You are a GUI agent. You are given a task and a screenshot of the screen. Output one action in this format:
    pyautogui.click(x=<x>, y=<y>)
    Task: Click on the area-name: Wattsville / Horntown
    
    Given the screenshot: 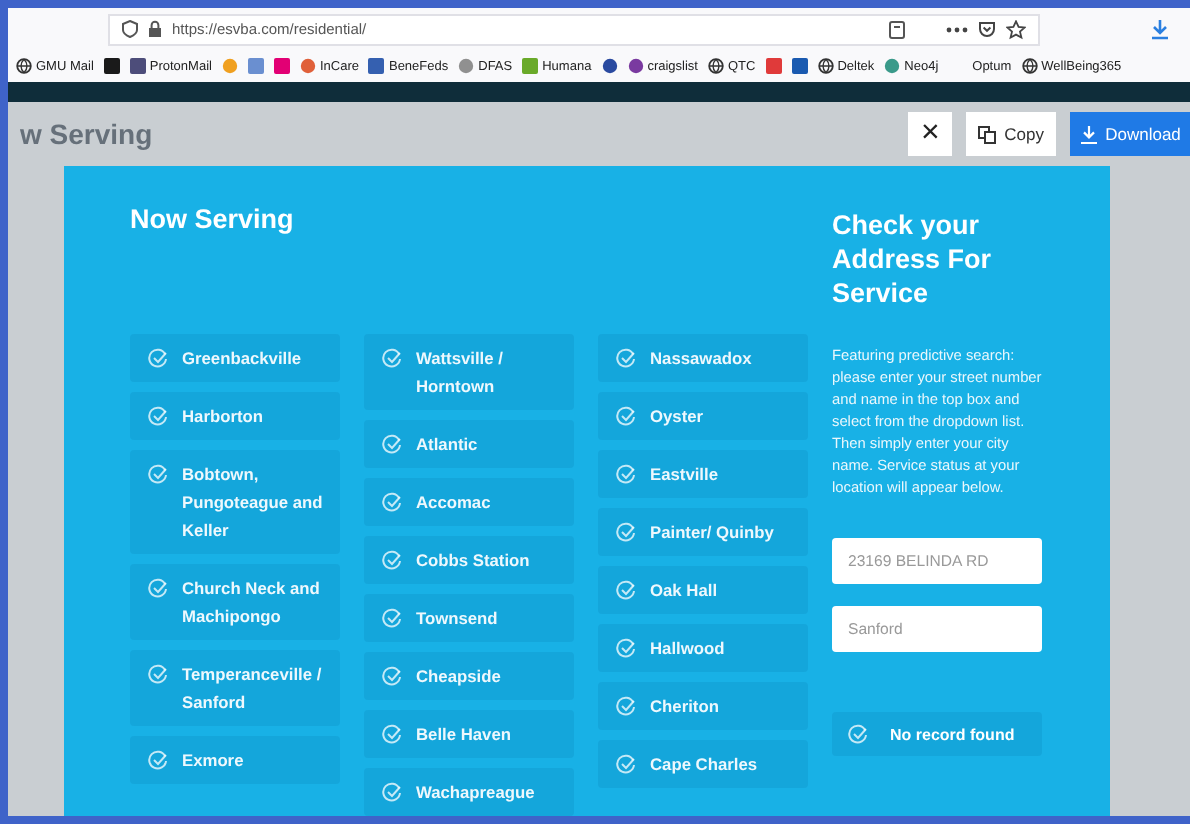 What is the action you would take?
    pyautogui.click(x=460, y=373)
    